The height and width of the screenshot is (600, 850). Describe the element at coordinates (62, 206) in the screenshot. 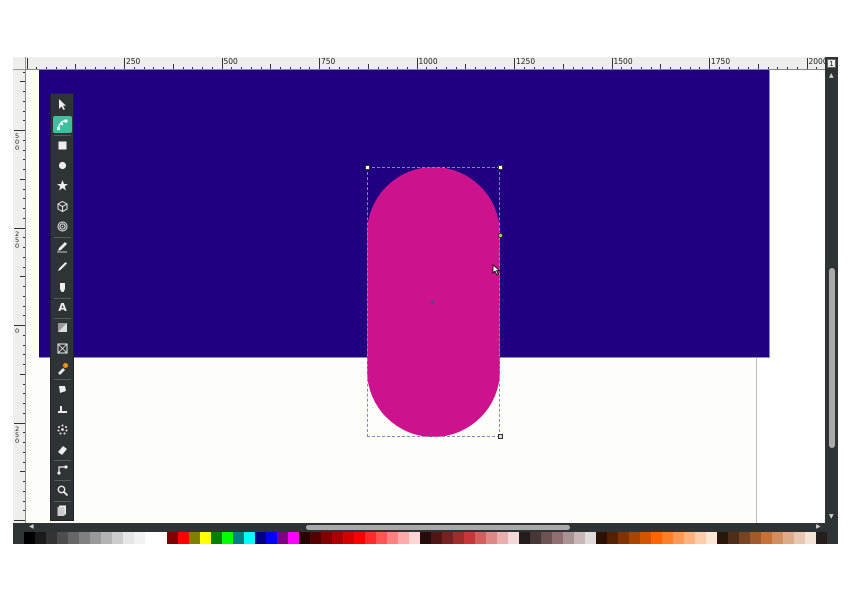

I see `3dbox-tool` at that location.